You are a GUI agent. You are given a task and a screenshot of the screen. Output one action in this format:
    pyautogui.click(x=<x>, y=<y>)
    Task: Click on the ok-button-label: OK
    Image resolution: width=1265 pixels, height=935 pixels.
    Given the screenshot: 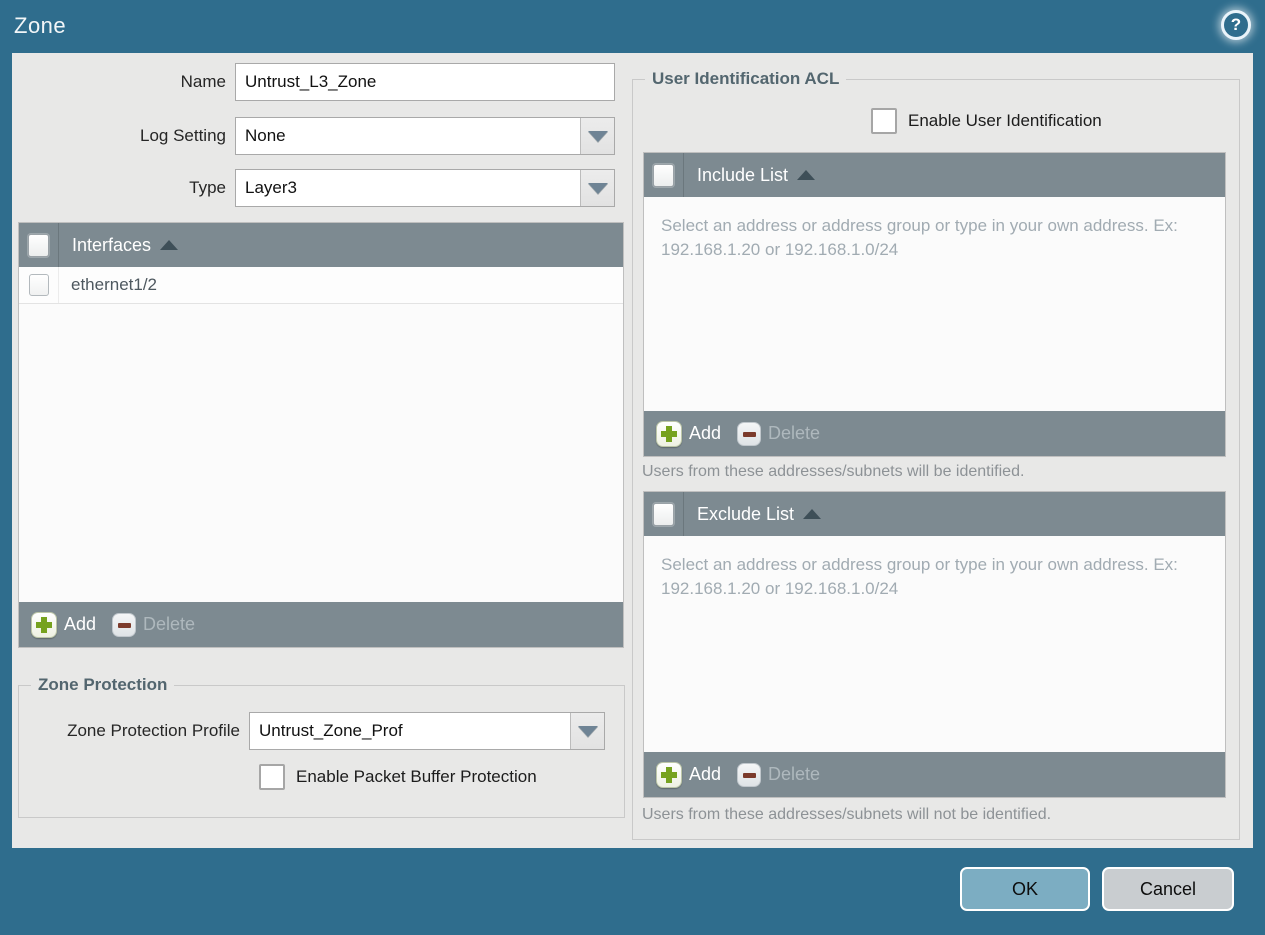 What is the action you would take?
    pyautogui.click(x=1024, y=888)
    